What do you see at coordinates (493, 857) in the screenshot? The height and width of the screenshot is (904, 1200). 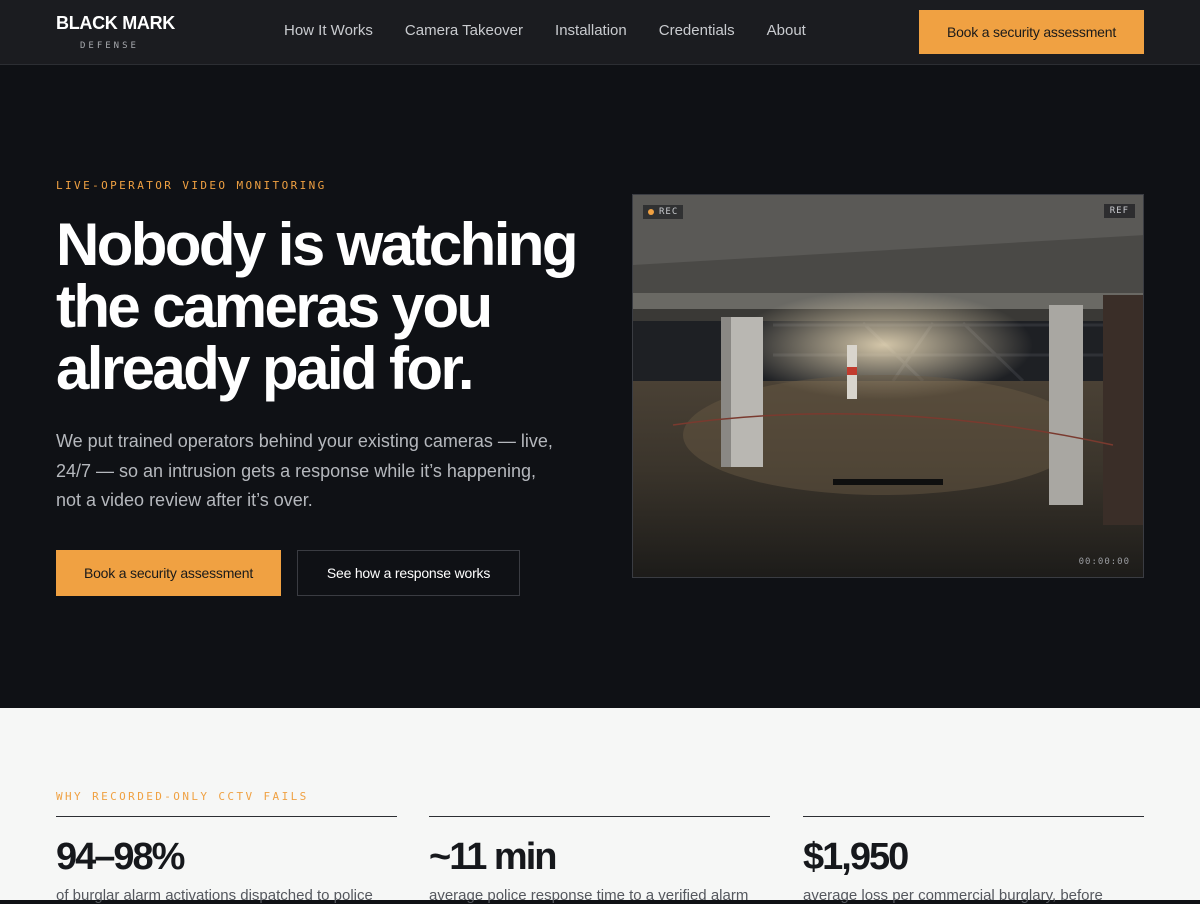 I see `stat-value: ~11 min` at bounding box center [493, 857].